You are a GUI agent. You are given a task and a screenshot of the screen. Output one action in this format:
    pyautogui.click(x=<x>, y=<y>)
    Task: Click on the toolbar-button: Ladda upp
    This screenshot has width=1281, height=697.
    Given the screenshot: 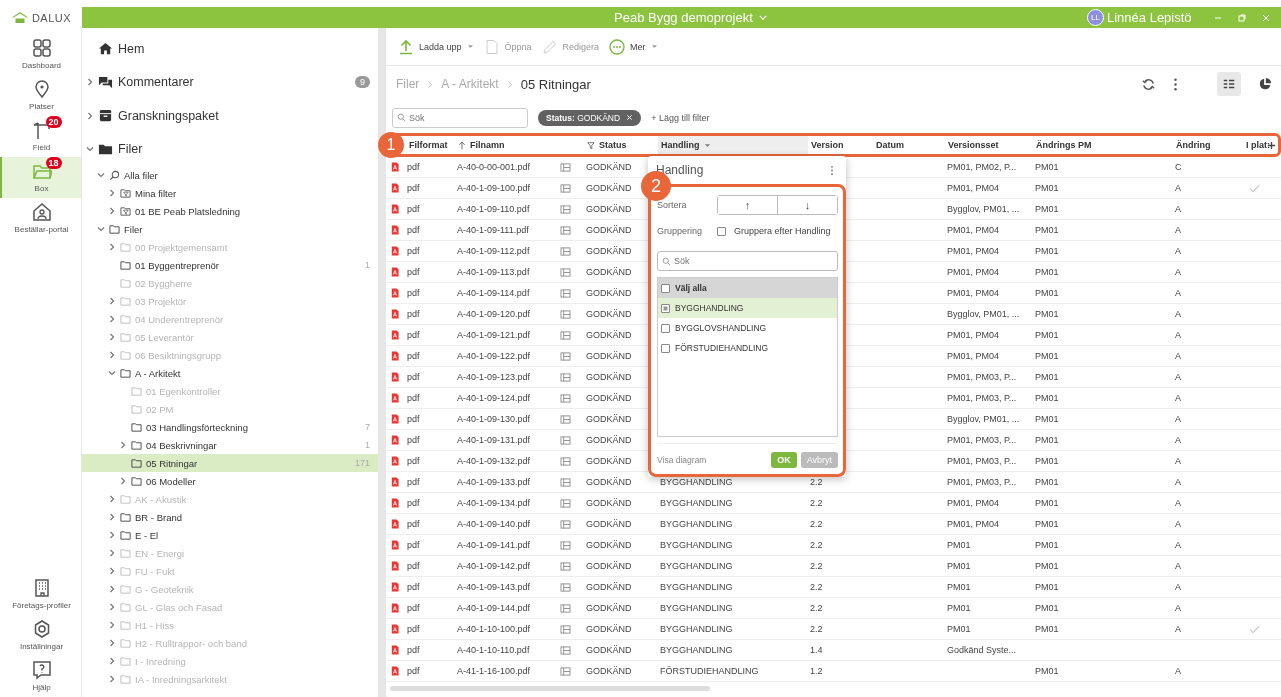 What is the action you would take?
    pyautogui.click(x=436, y=46)
    